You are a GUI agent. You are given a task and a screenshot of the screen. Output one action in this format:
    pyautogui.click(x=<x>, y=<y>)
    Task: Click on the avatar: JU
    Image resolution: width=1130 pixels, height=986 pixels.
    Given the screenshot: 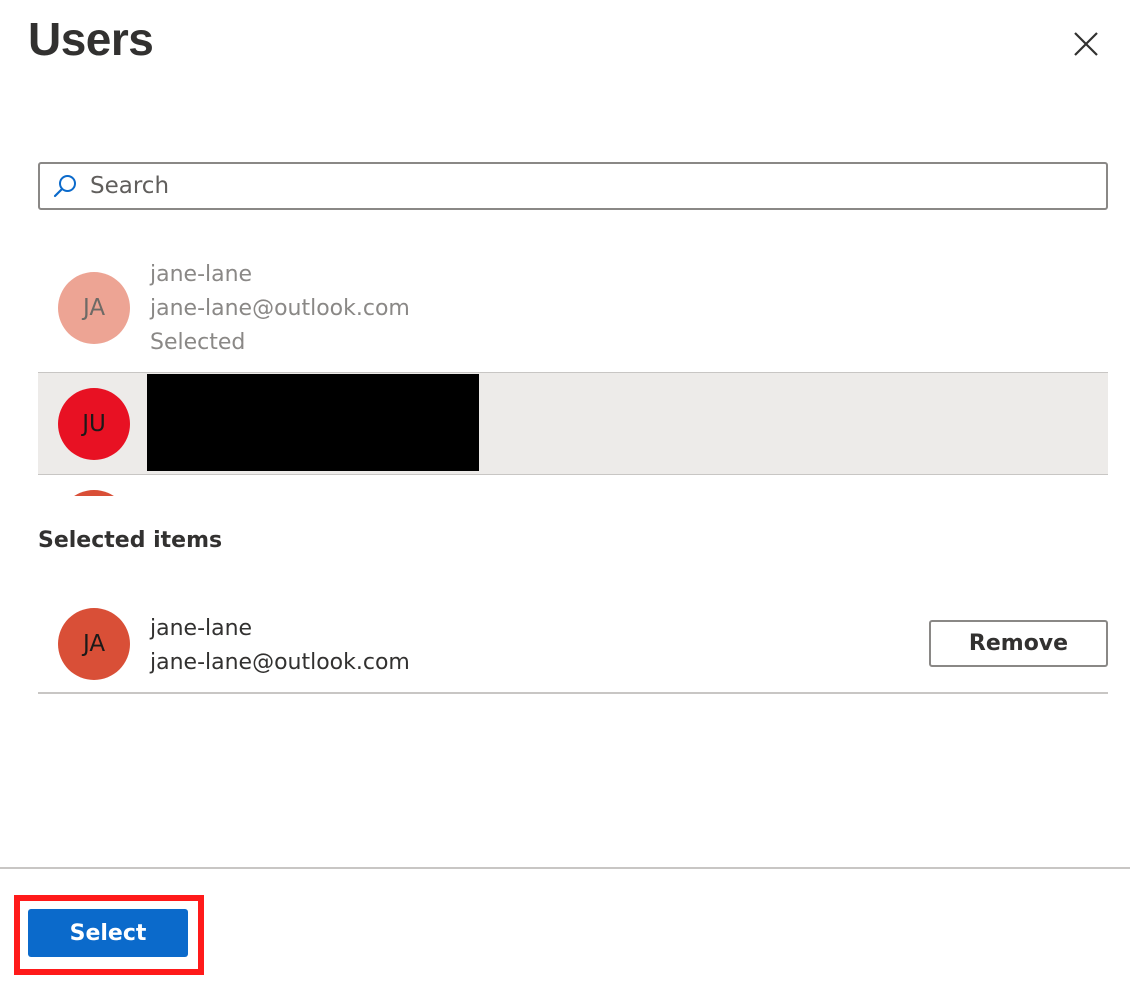 What is the action you would take?
    pyautogui.click(x=94, y=424)
    